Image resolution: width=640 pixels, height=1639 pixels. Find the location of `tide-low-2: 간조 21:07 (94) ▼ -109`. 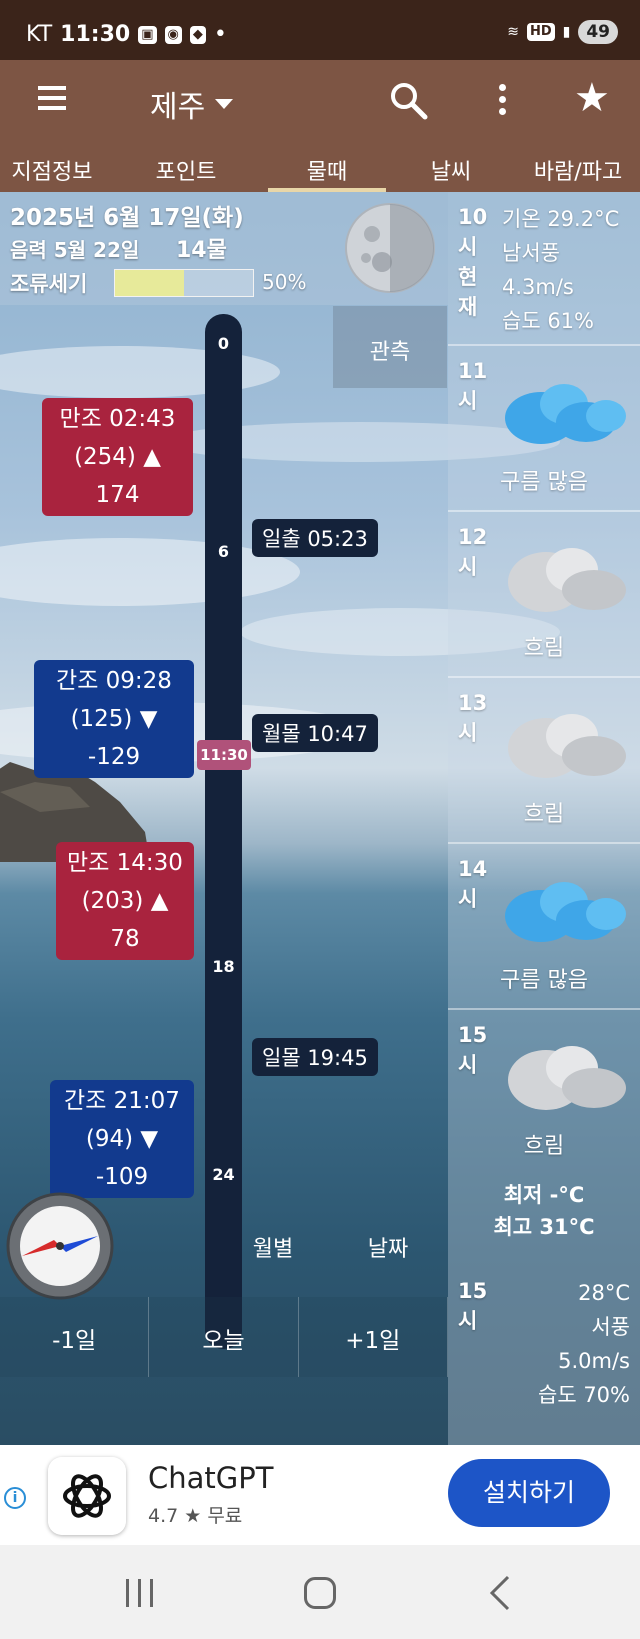

tide-low-2: 간조 21:07 (94) ▼ -109 is located at coordinates (122, 1139).